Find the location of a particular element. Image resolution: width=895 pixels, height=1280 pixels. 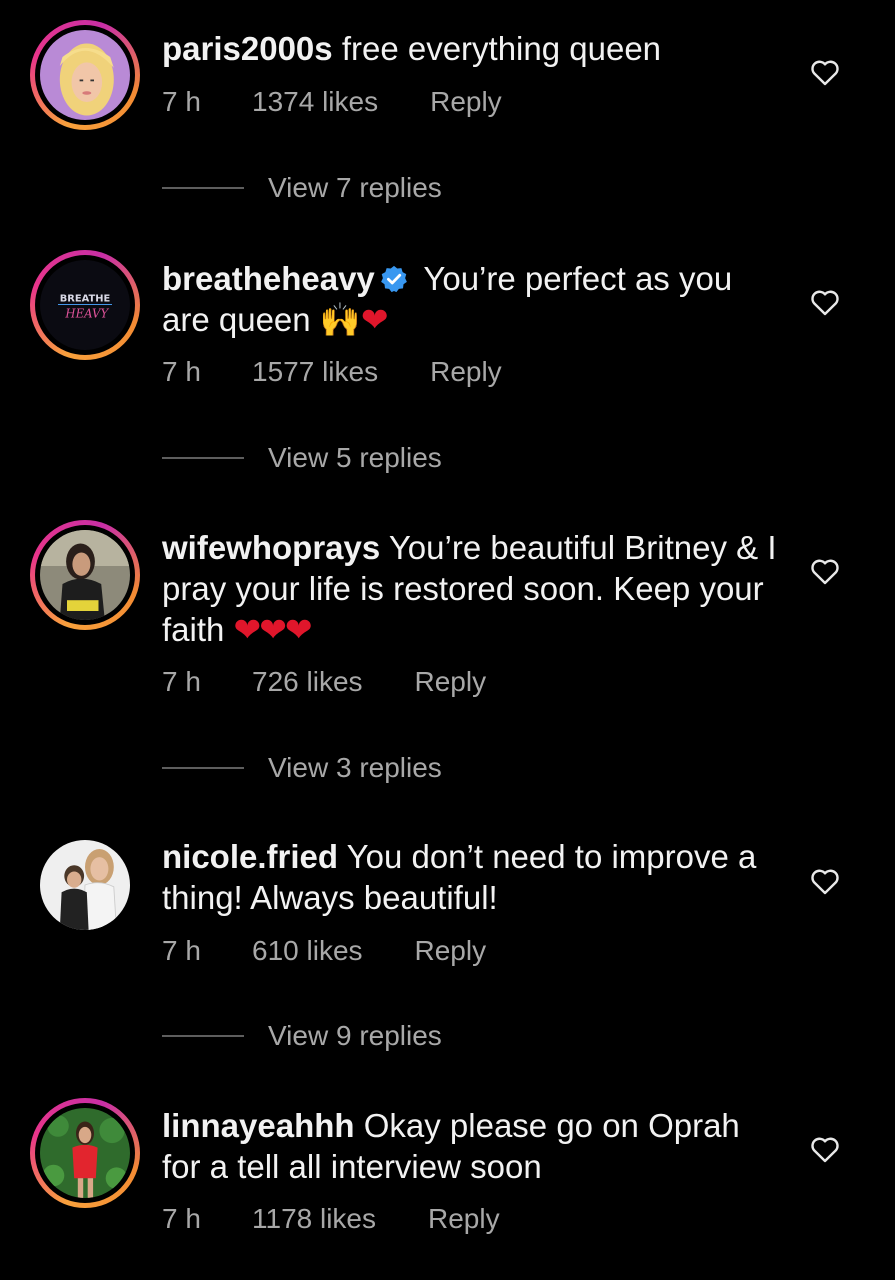

username: wifewhoprays is located at coordinates (271, 547).